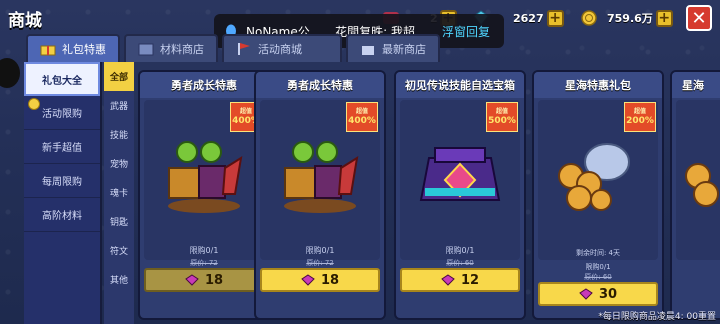  I want to click on subnav-item-rune: 符文, so click(119, 250).